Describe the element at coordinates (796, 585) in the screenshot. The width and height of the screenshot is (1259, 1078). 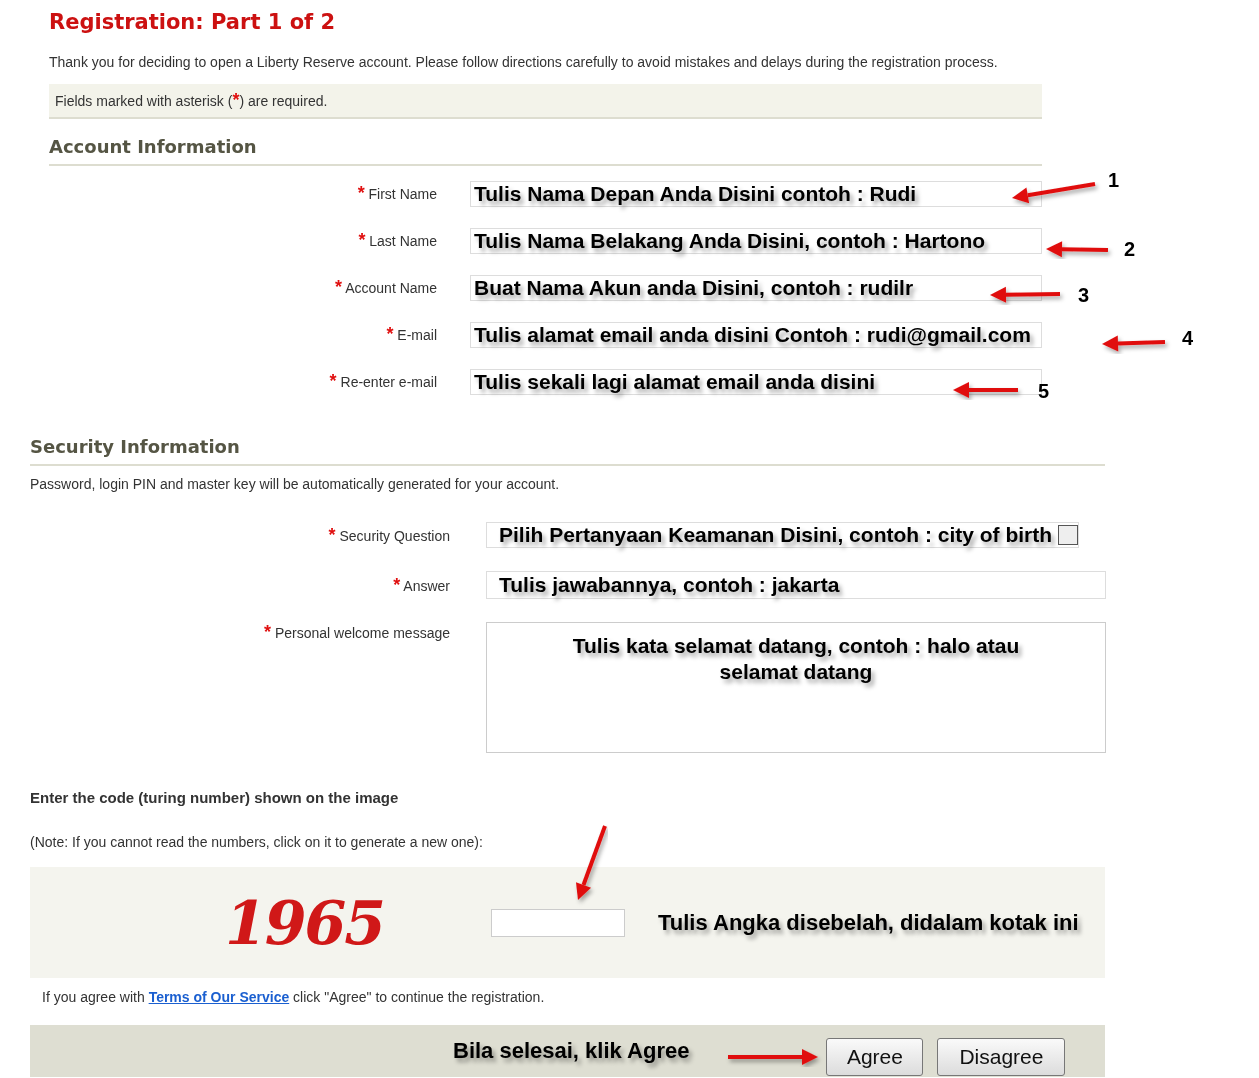
I see `input-field: Tulis jawabannya, contoh : jakarta` at that location.